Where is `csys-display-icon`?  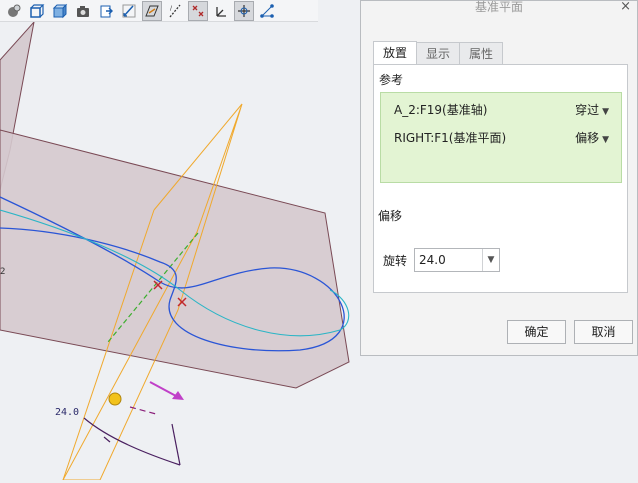
csys-display-icon is located at coordinates (221, 11).